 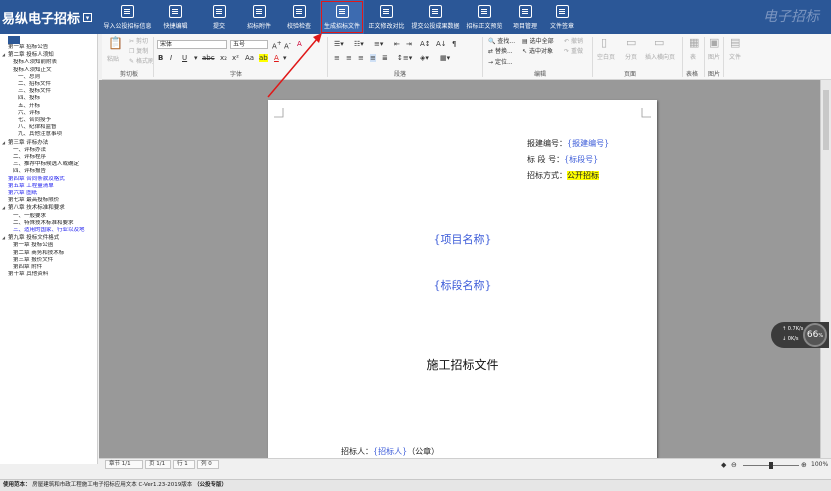 What do you see at coordinates (337, 58) in the screenshot?
I see `align-left-icon: ≡` at bounding box center [337, 58].